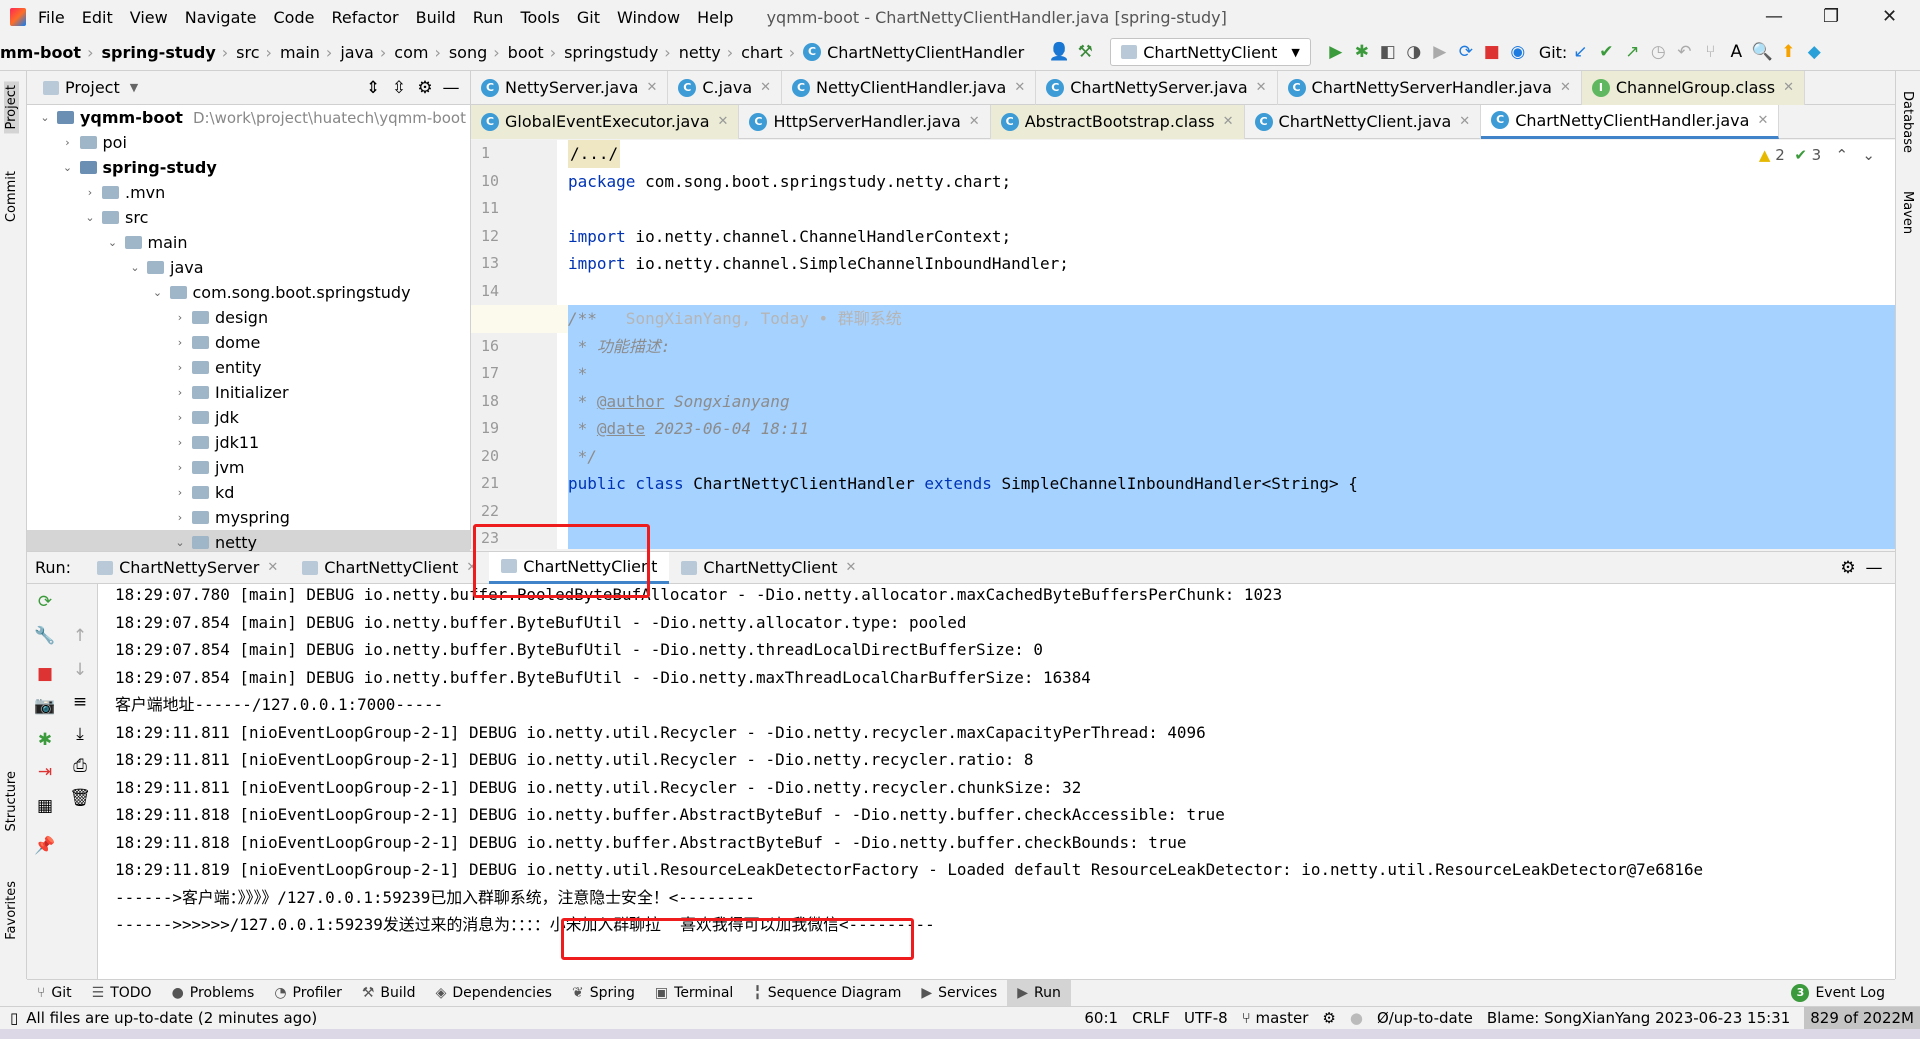 The height and width of the screenshot is (1039, 1920). What do you see at coordinates (92, 87) in the screenshot?
I see `project-view-select: Project` at bounding box center [92, 87].